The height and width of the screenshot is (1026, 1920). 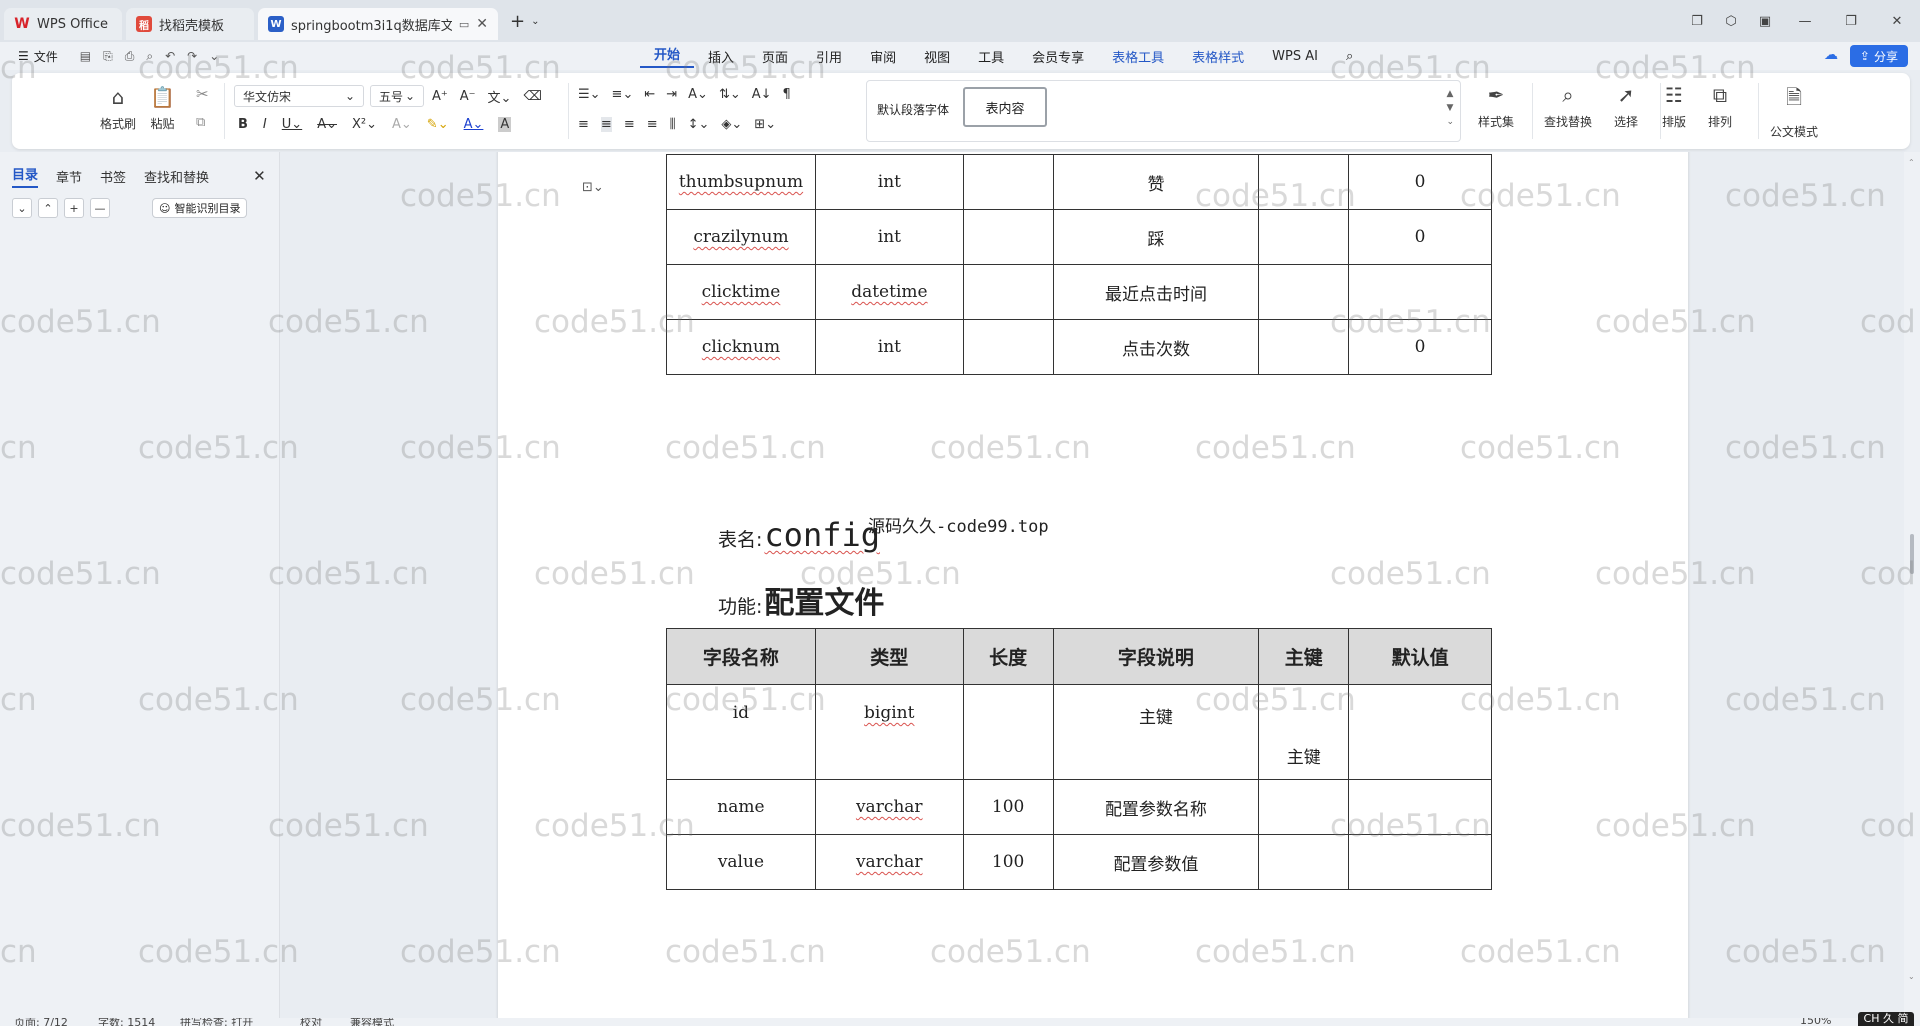 What do you see at coordinates (1851, 21) in the screenshot?
I see `restore-icon: ❐` at bounding box center [1851, 21].